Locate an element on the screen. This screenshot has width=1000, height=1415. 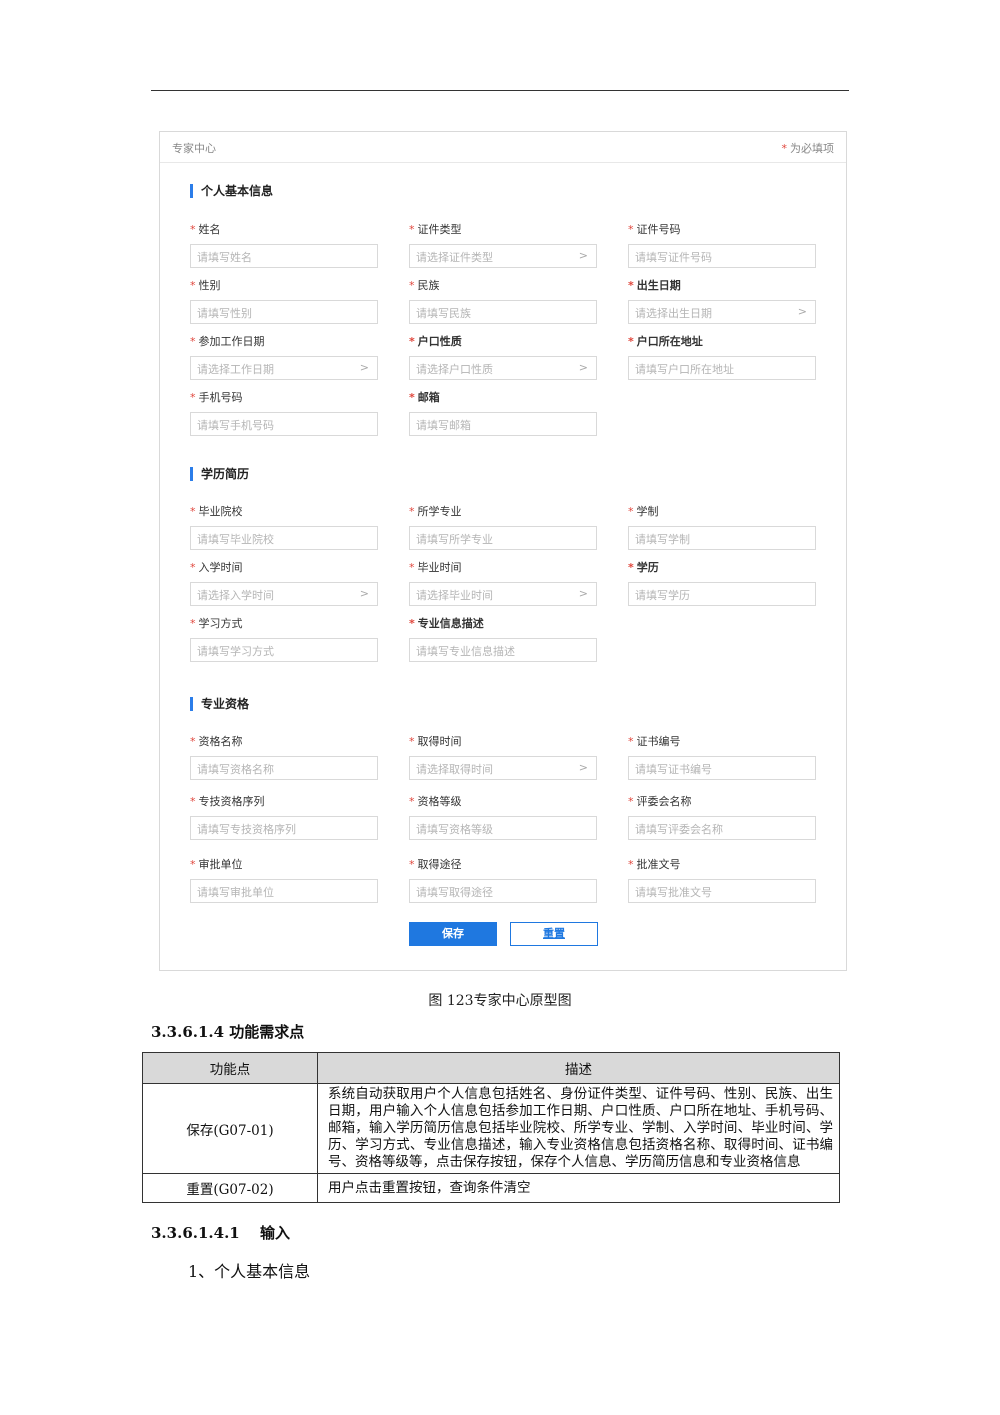
text-input: 请填写姓名 is located at coordinates (284, 256).